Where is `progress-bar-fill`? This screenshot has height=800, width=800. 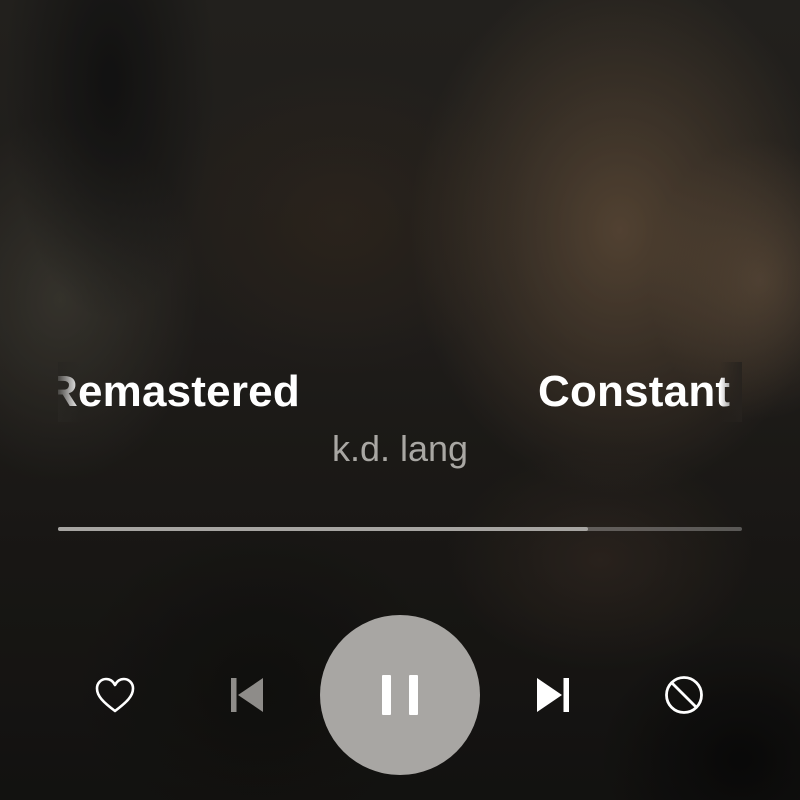 progress-bar-fill is located at coordinates (323, 529).